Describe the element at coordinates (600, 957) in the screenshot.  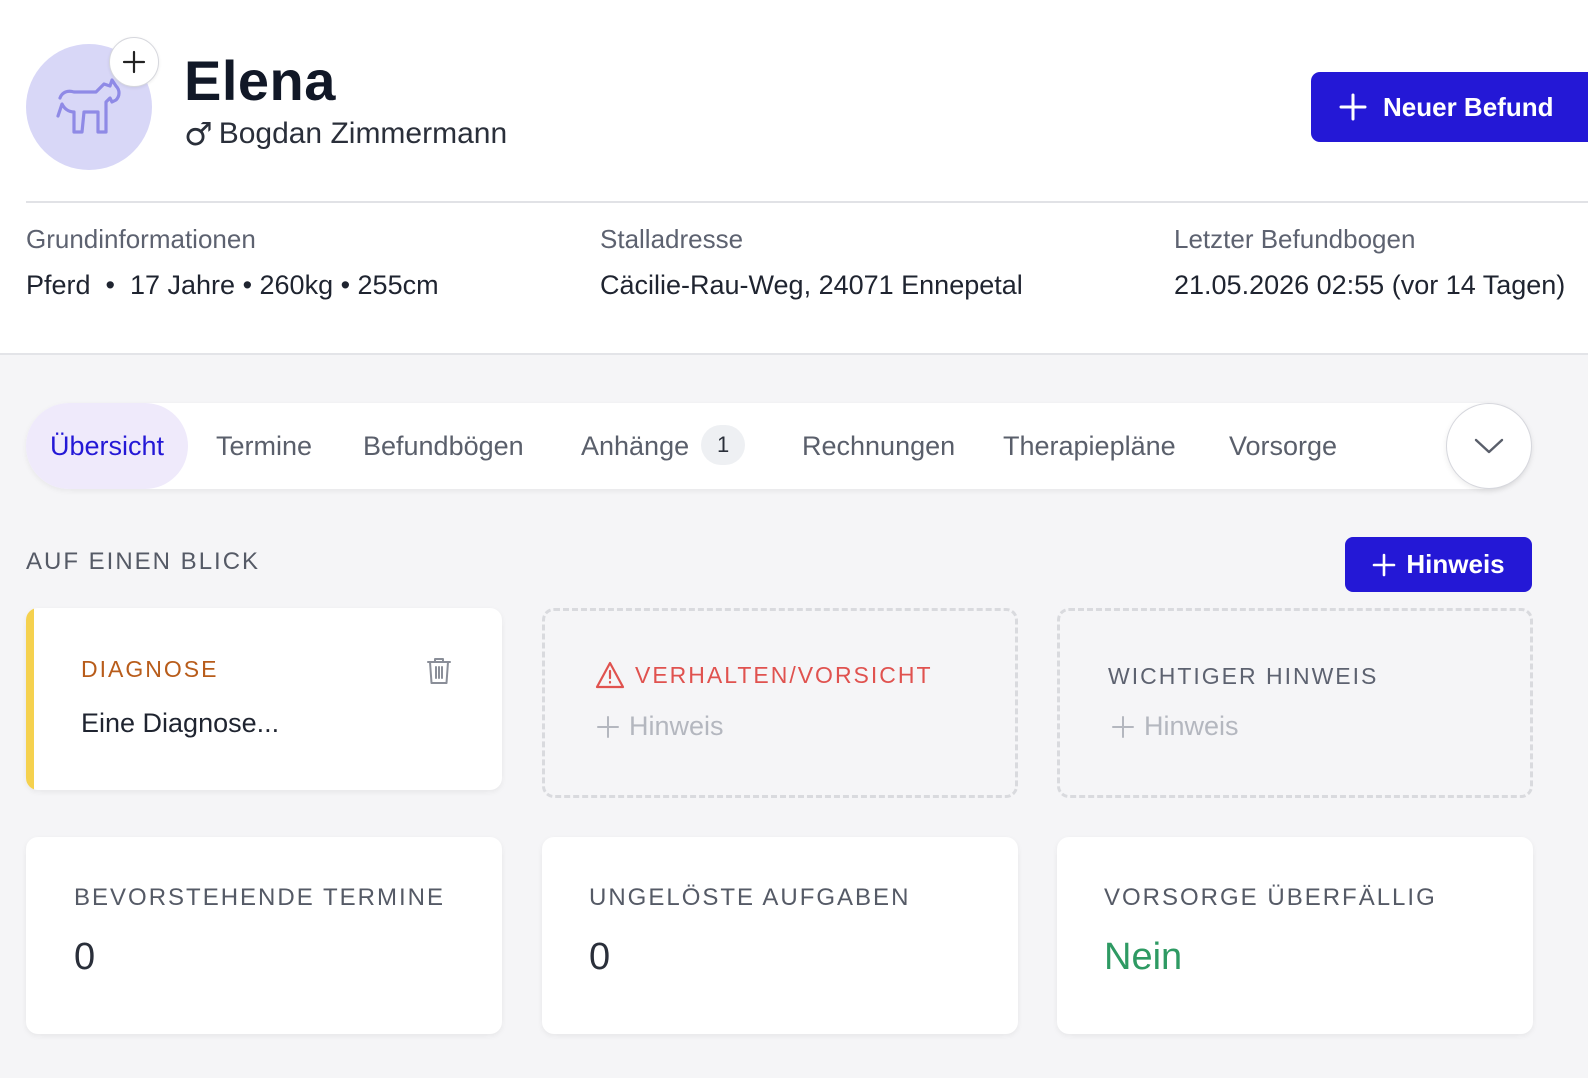
I see `open-tasks-value: 0` at that location.